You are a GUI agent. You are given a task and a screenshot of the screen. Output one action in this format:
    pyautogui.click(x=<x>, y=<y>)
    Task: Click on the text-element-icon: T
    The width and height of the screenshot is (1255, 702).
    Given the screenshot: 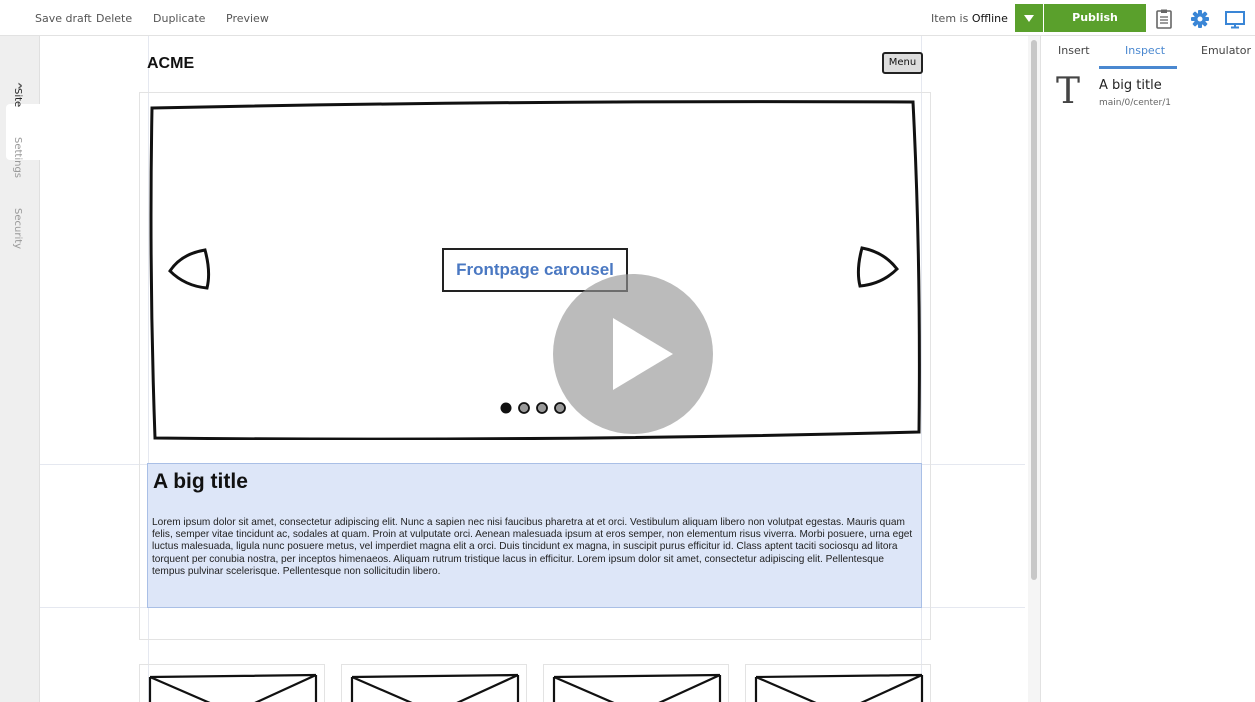 What is the action you would take?
    pyautogui.click(x=1068, y=91)
    